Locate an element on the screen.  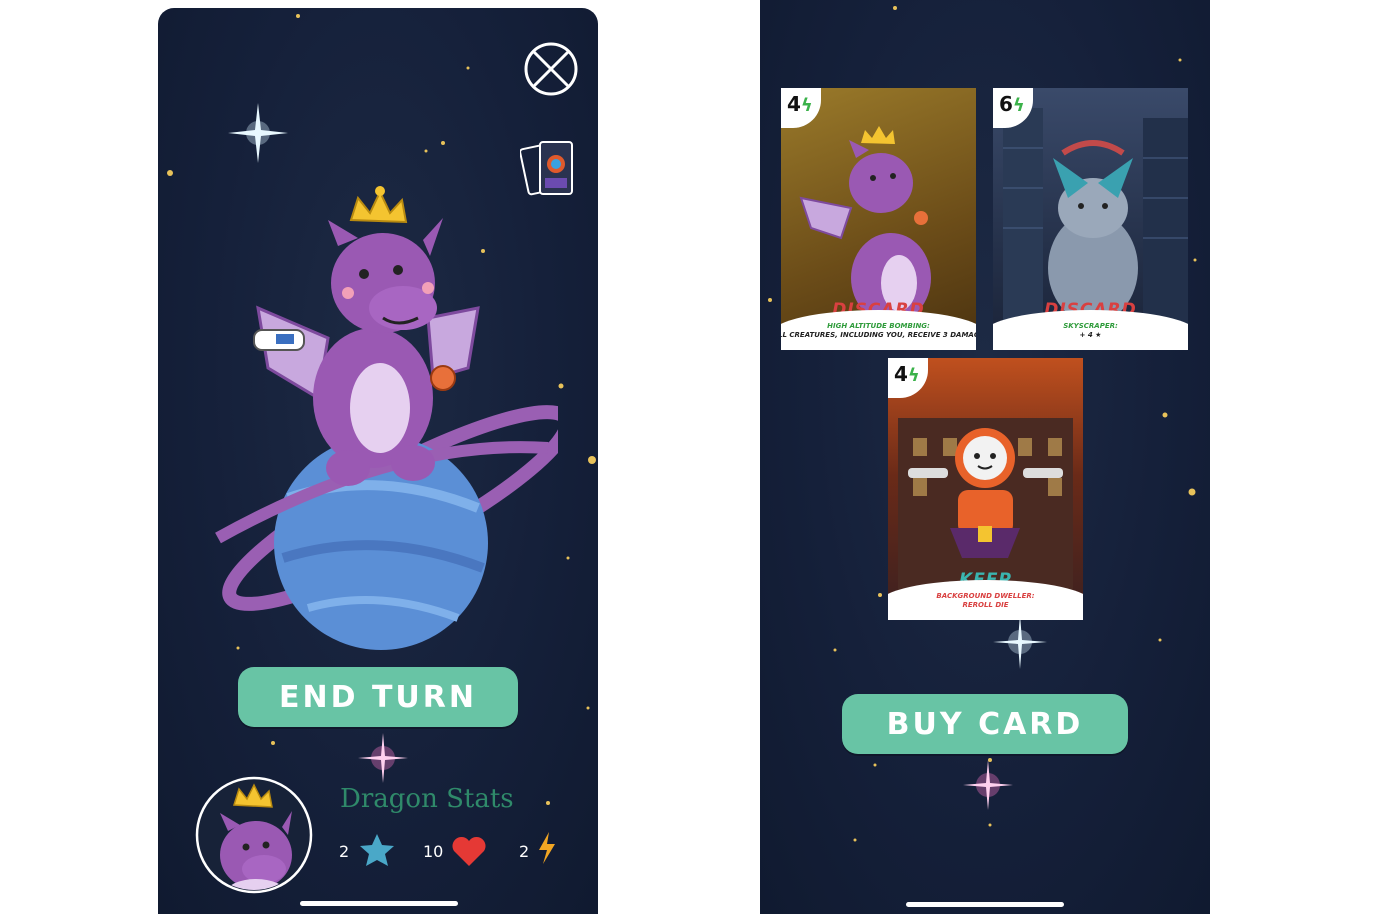
dragon-avatar is located at coordinates (254, 835).